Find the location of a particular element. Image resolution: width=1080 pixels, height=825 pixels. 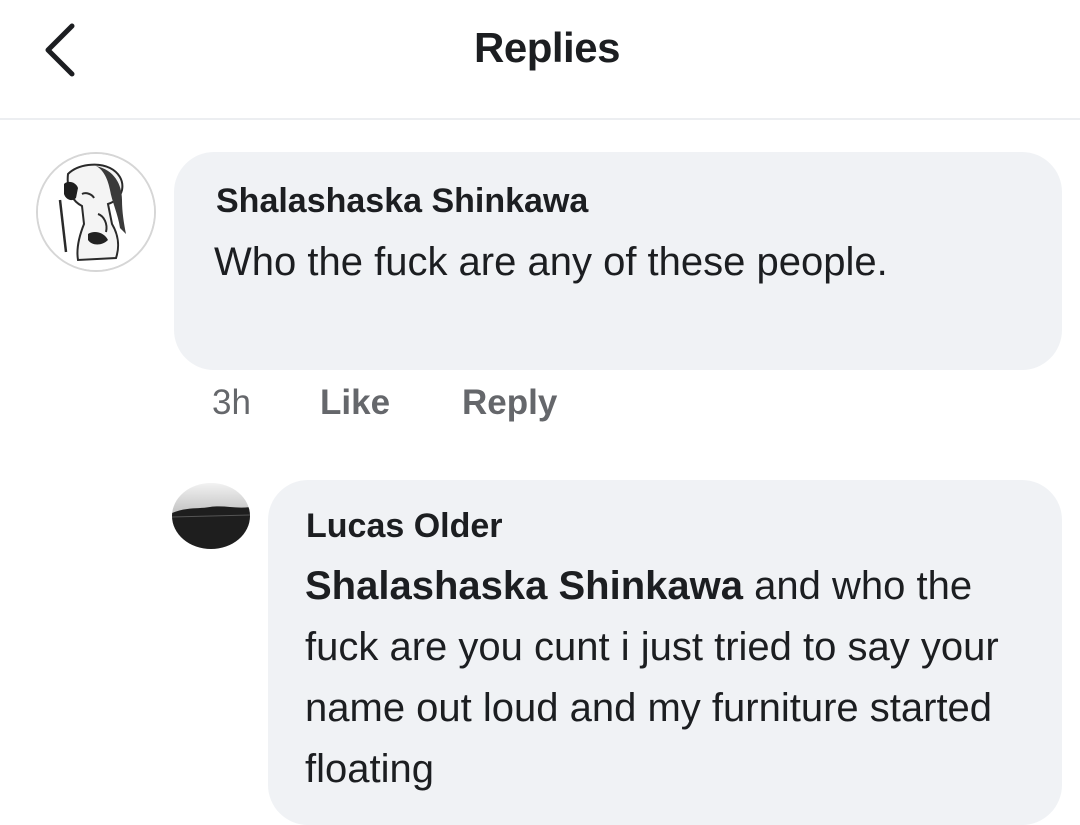

comment-author: Shalashaska Shinkawa is located at coordinates (402, 201).